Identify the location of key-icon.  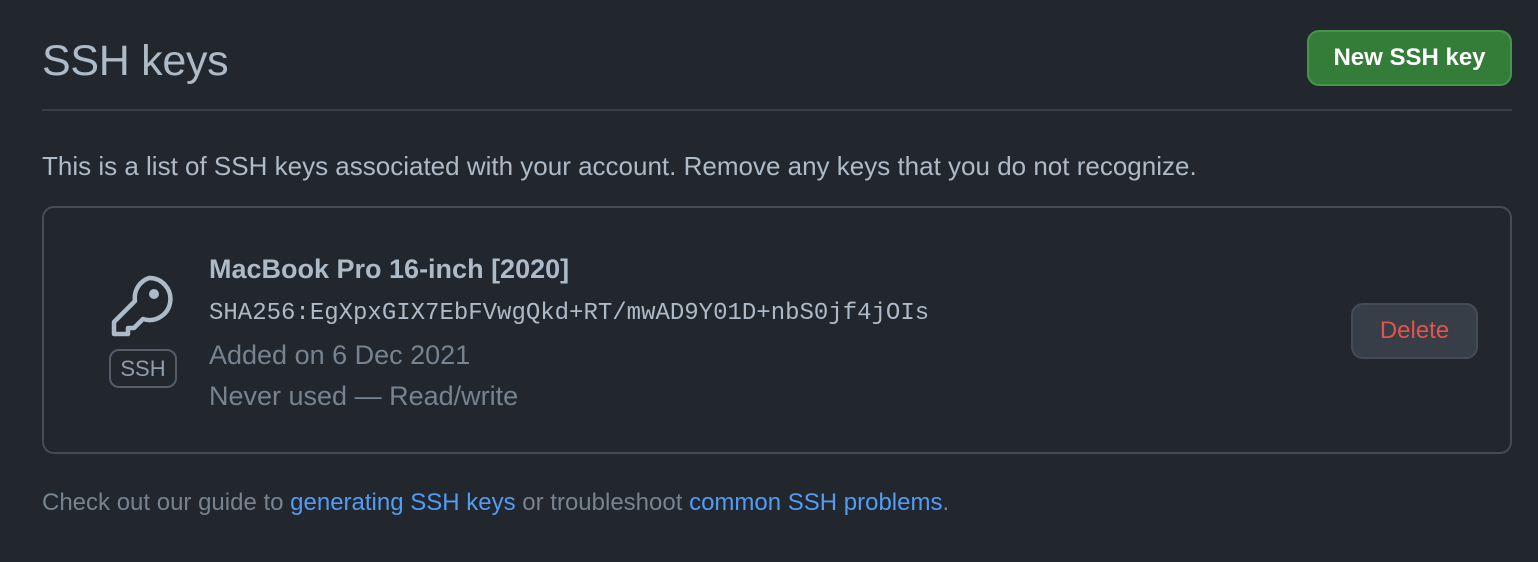
(143, 305).